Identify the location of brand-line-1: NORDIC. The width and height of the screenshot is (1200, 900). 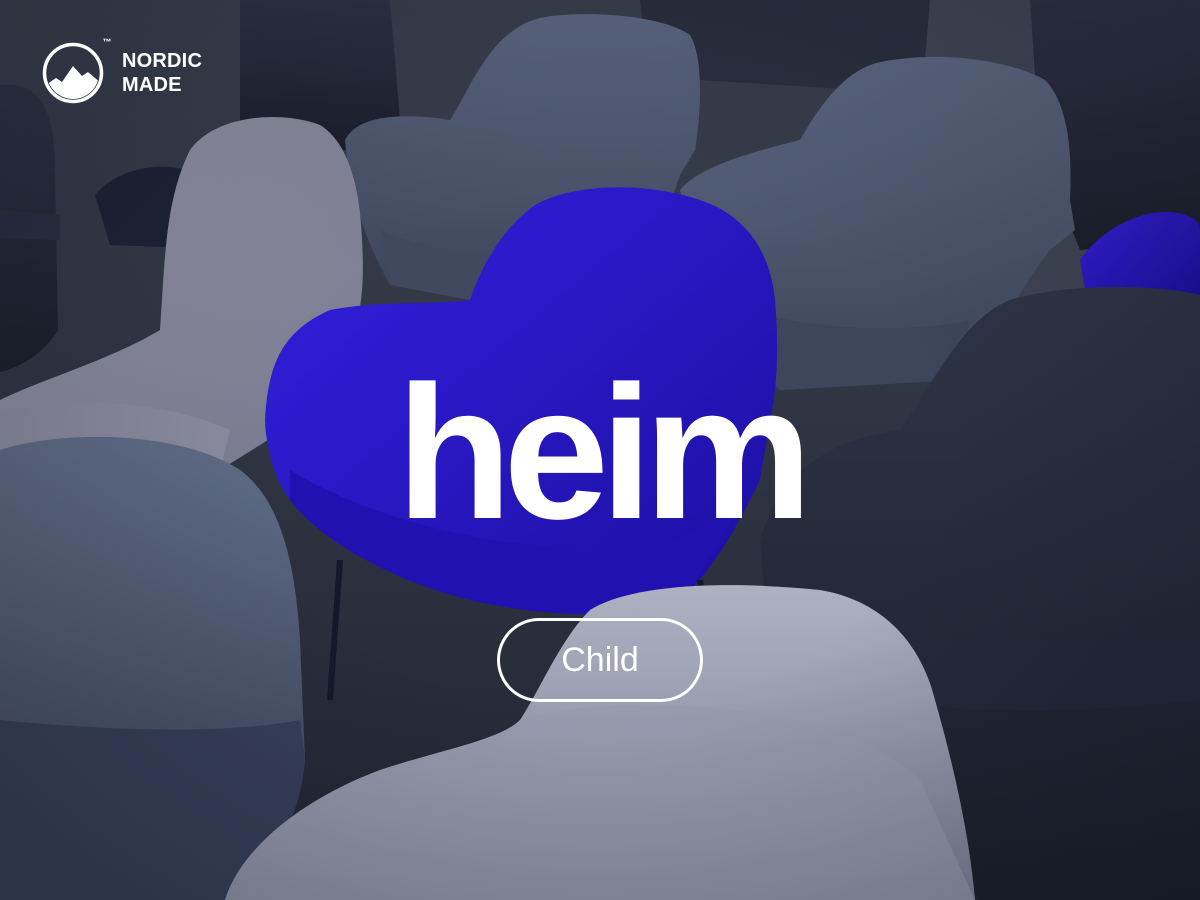
(162, 61).